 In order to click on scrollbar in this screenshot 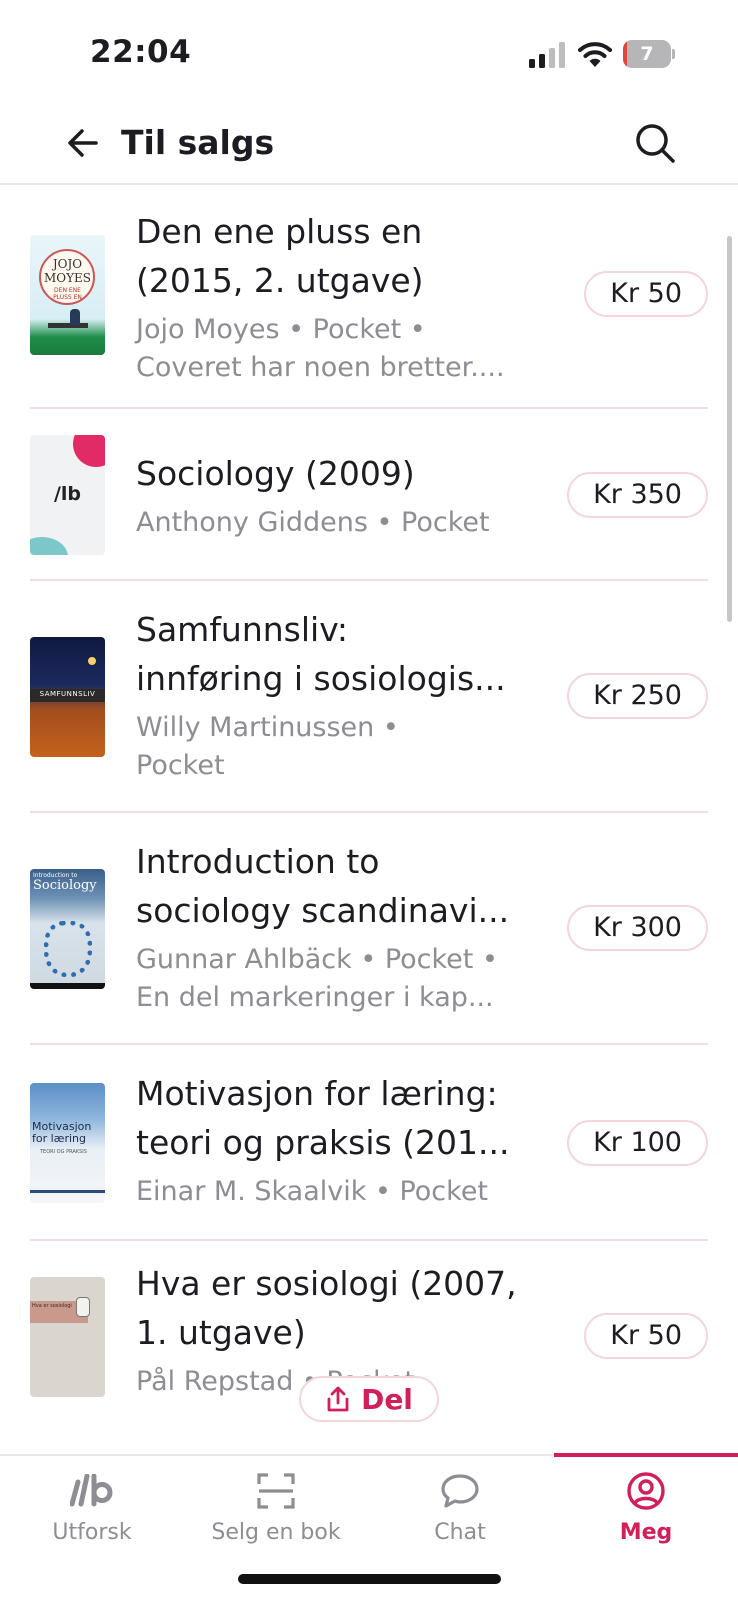, I will do `click(729, 429)`.